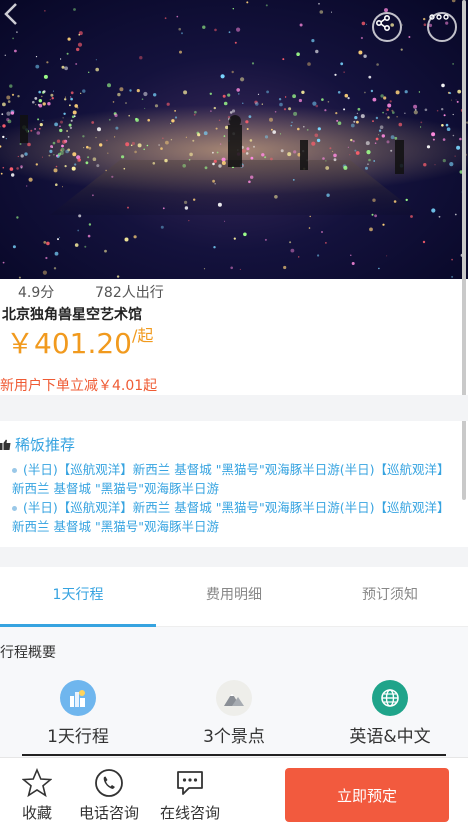 The height and width of the screenshot is (833, 468). I want to click on product-title: 北京独角兽星空艺术馆, so click(72, 315).